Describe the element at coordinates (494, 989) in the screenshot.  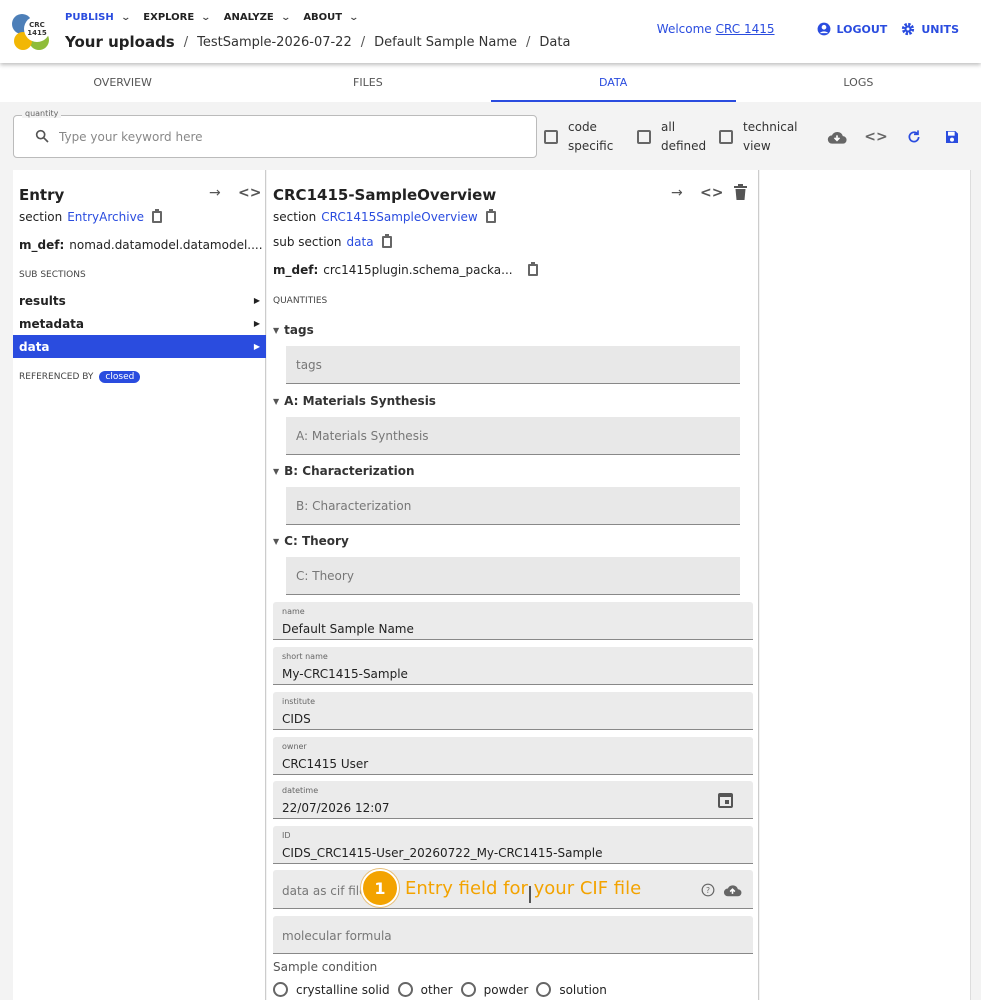
I see `radio-powder: powder` at that location.